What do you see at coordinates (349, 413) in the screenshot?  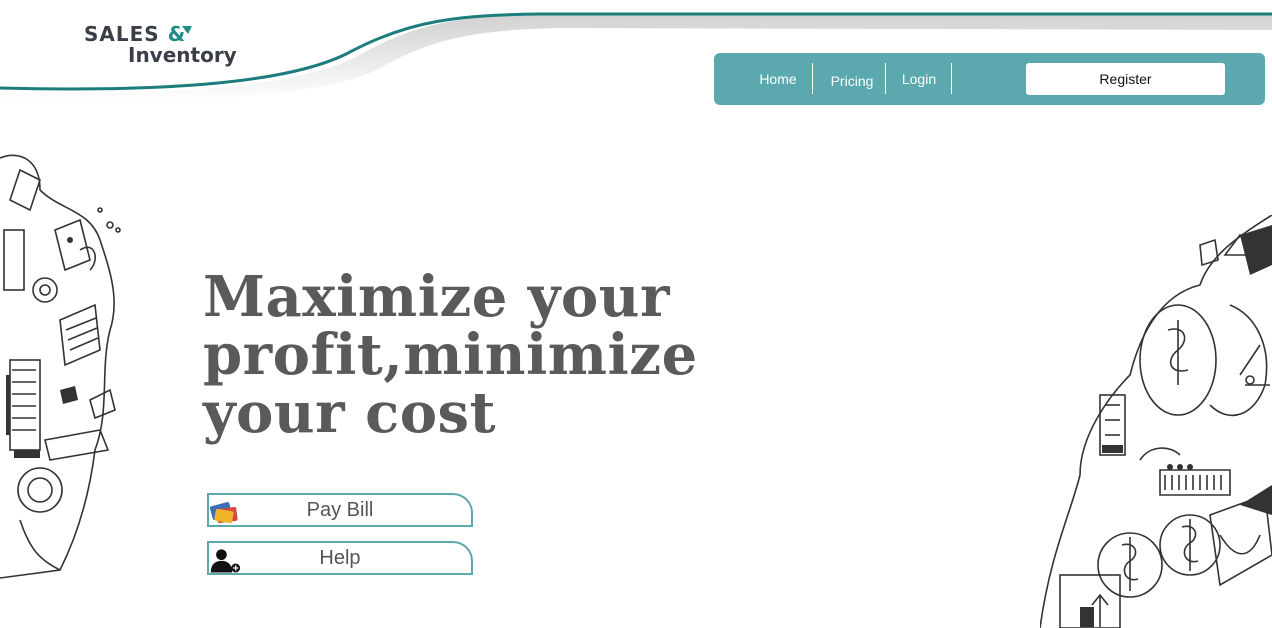 I see `headline-line: your cost` at bounding box center [349, 413].